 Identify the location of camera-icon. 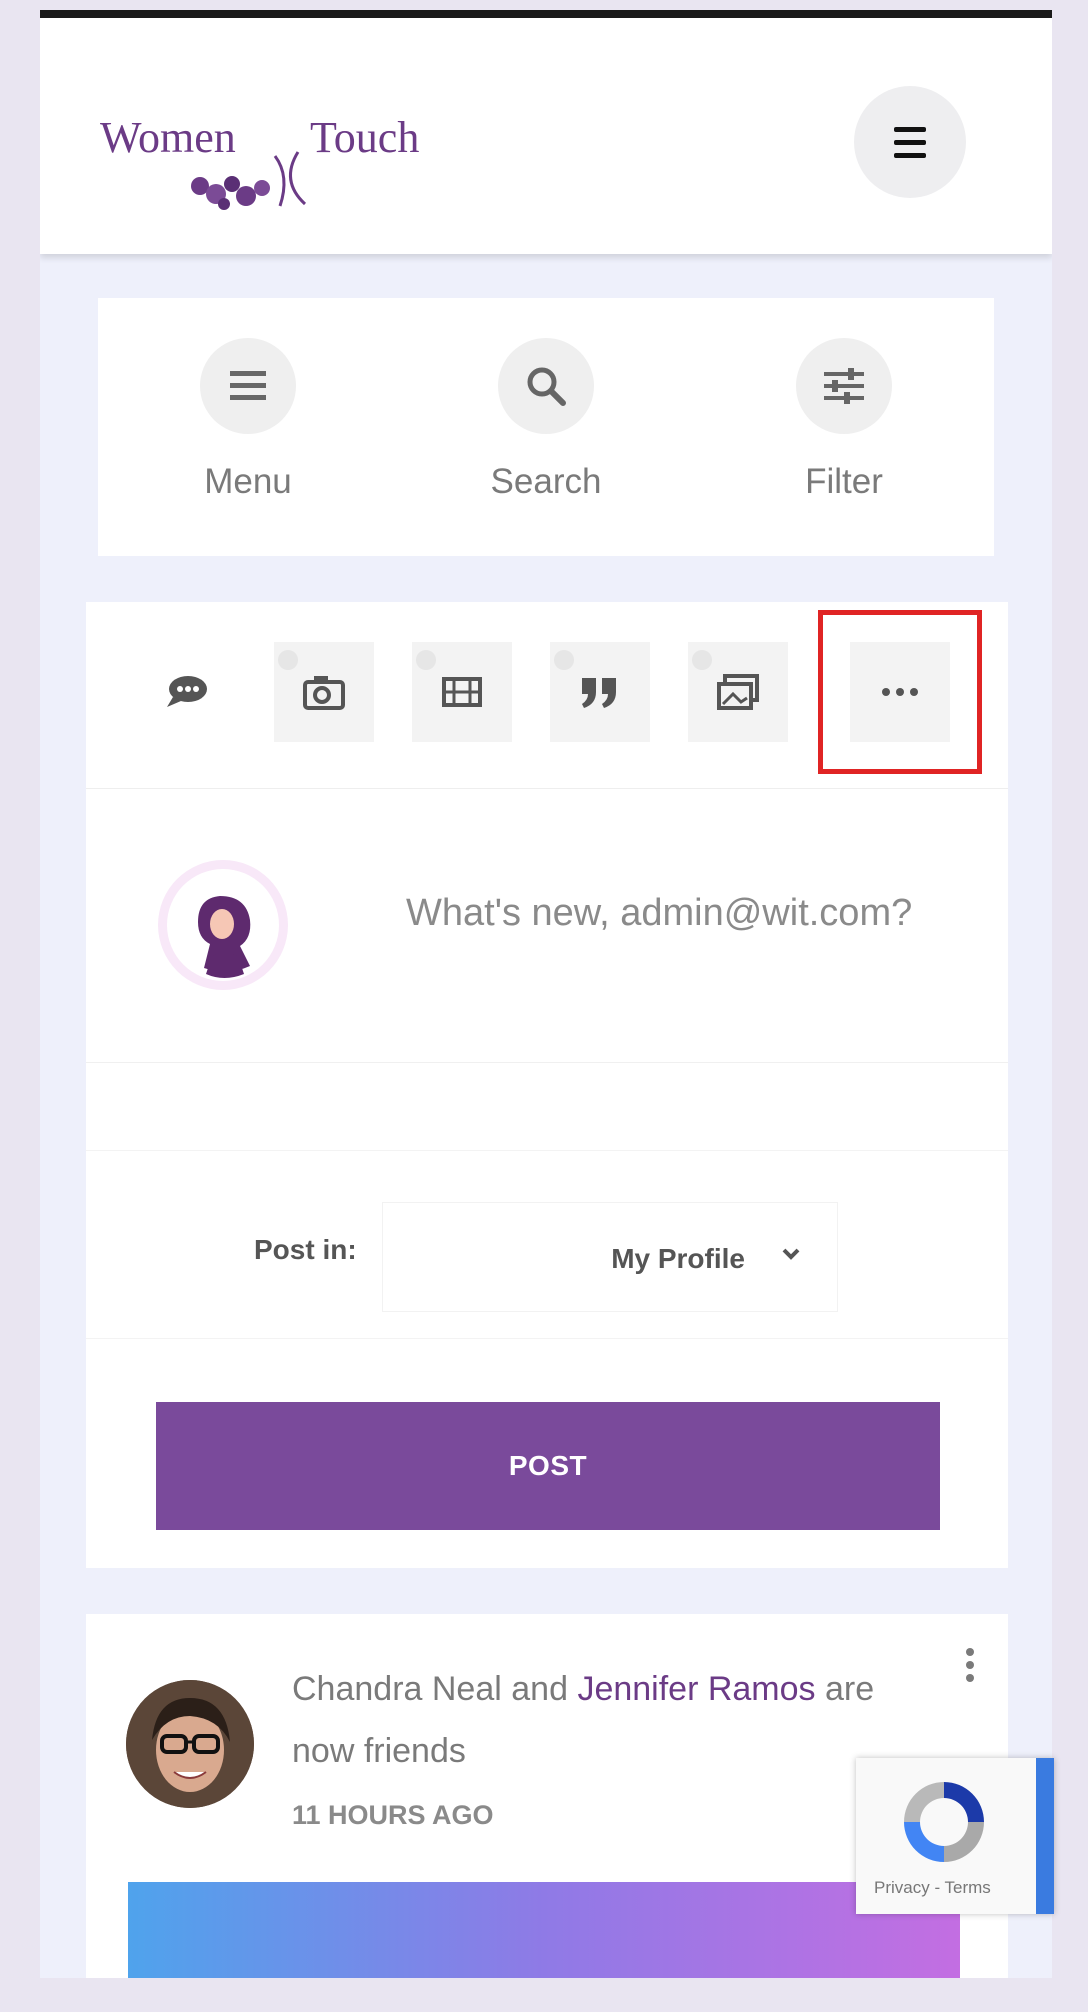
(324, 693).